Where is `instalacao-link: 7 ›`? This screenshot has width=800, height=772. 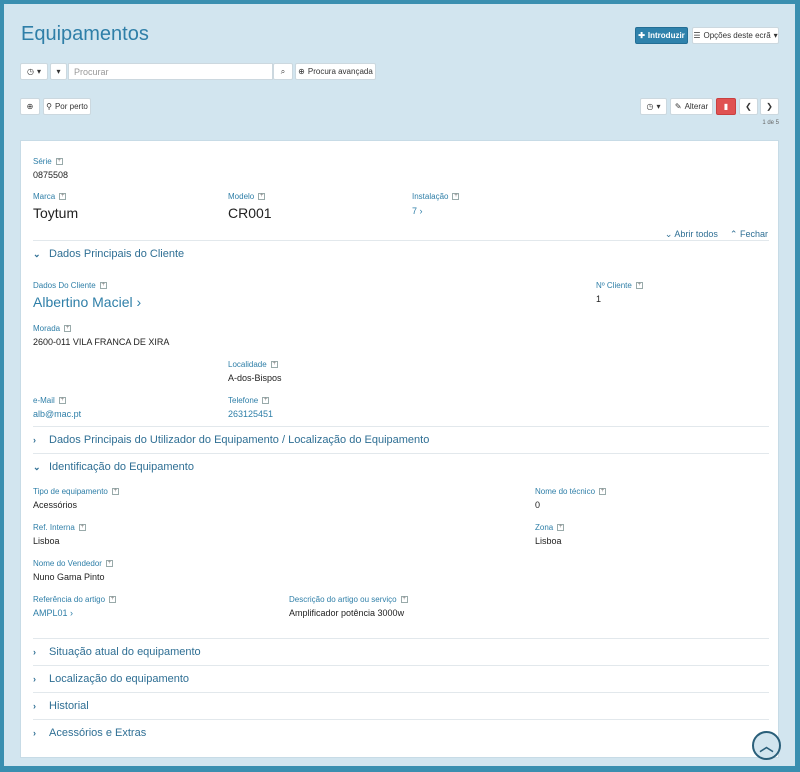
instalacao-link: 7 › is located at coordinates (417, 211).